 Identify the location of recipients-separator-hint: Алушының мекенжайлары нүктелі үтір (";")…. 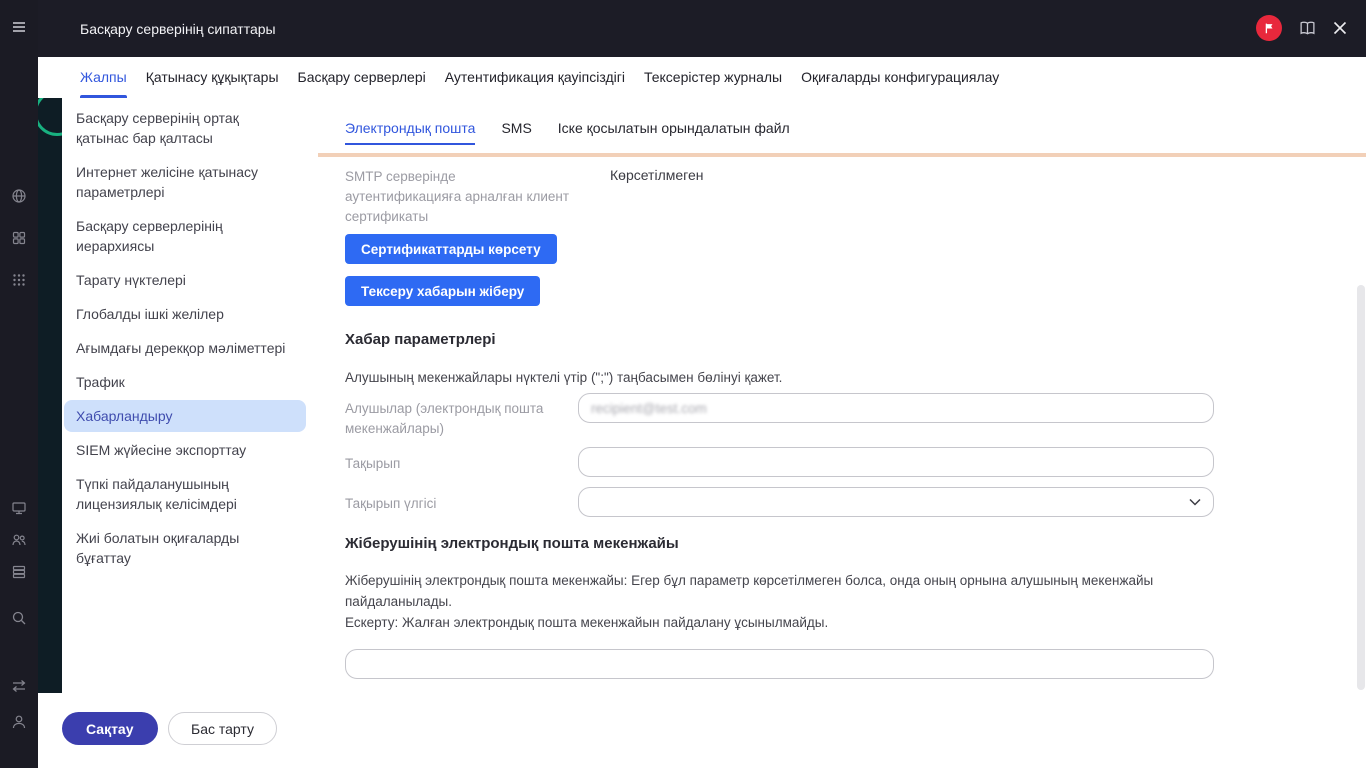
(564, 377).